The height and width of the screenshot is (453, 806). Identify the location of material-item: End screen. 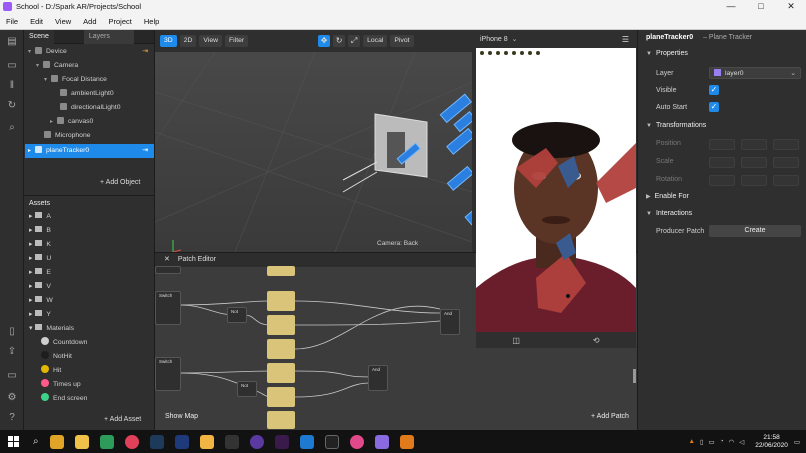
(58, 399).